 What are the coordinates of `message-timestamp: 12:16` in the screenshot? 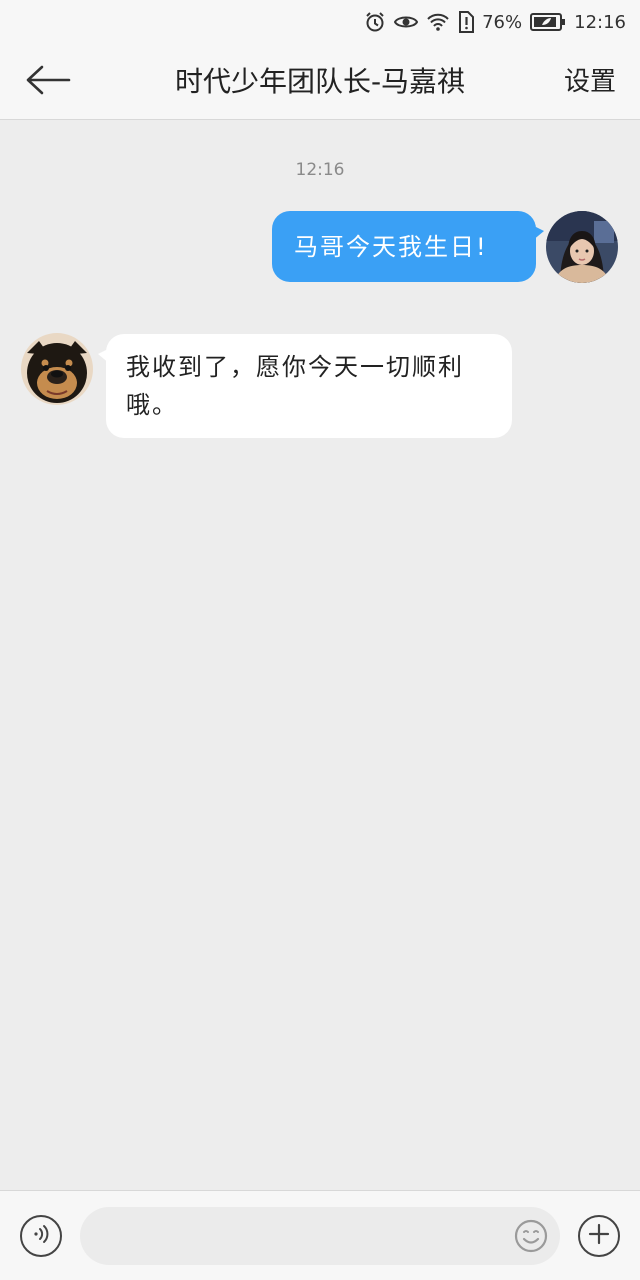 It's located at (320, 170).